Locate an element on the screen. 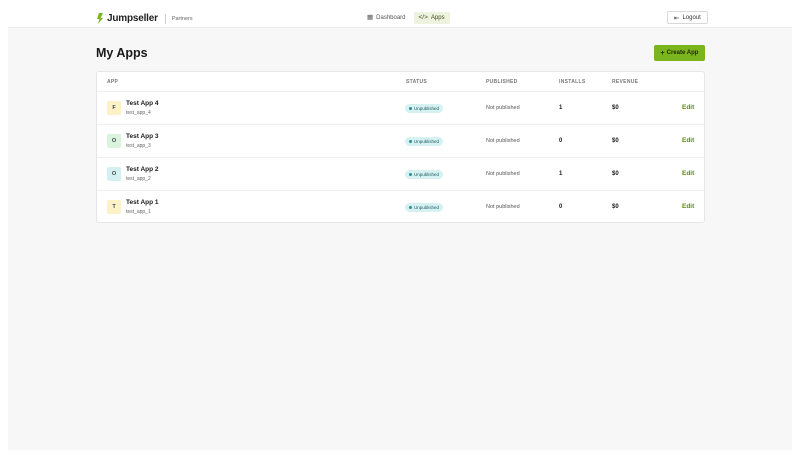  nav-dashboard-label: Dashboard is located at coordinates (391, 18).